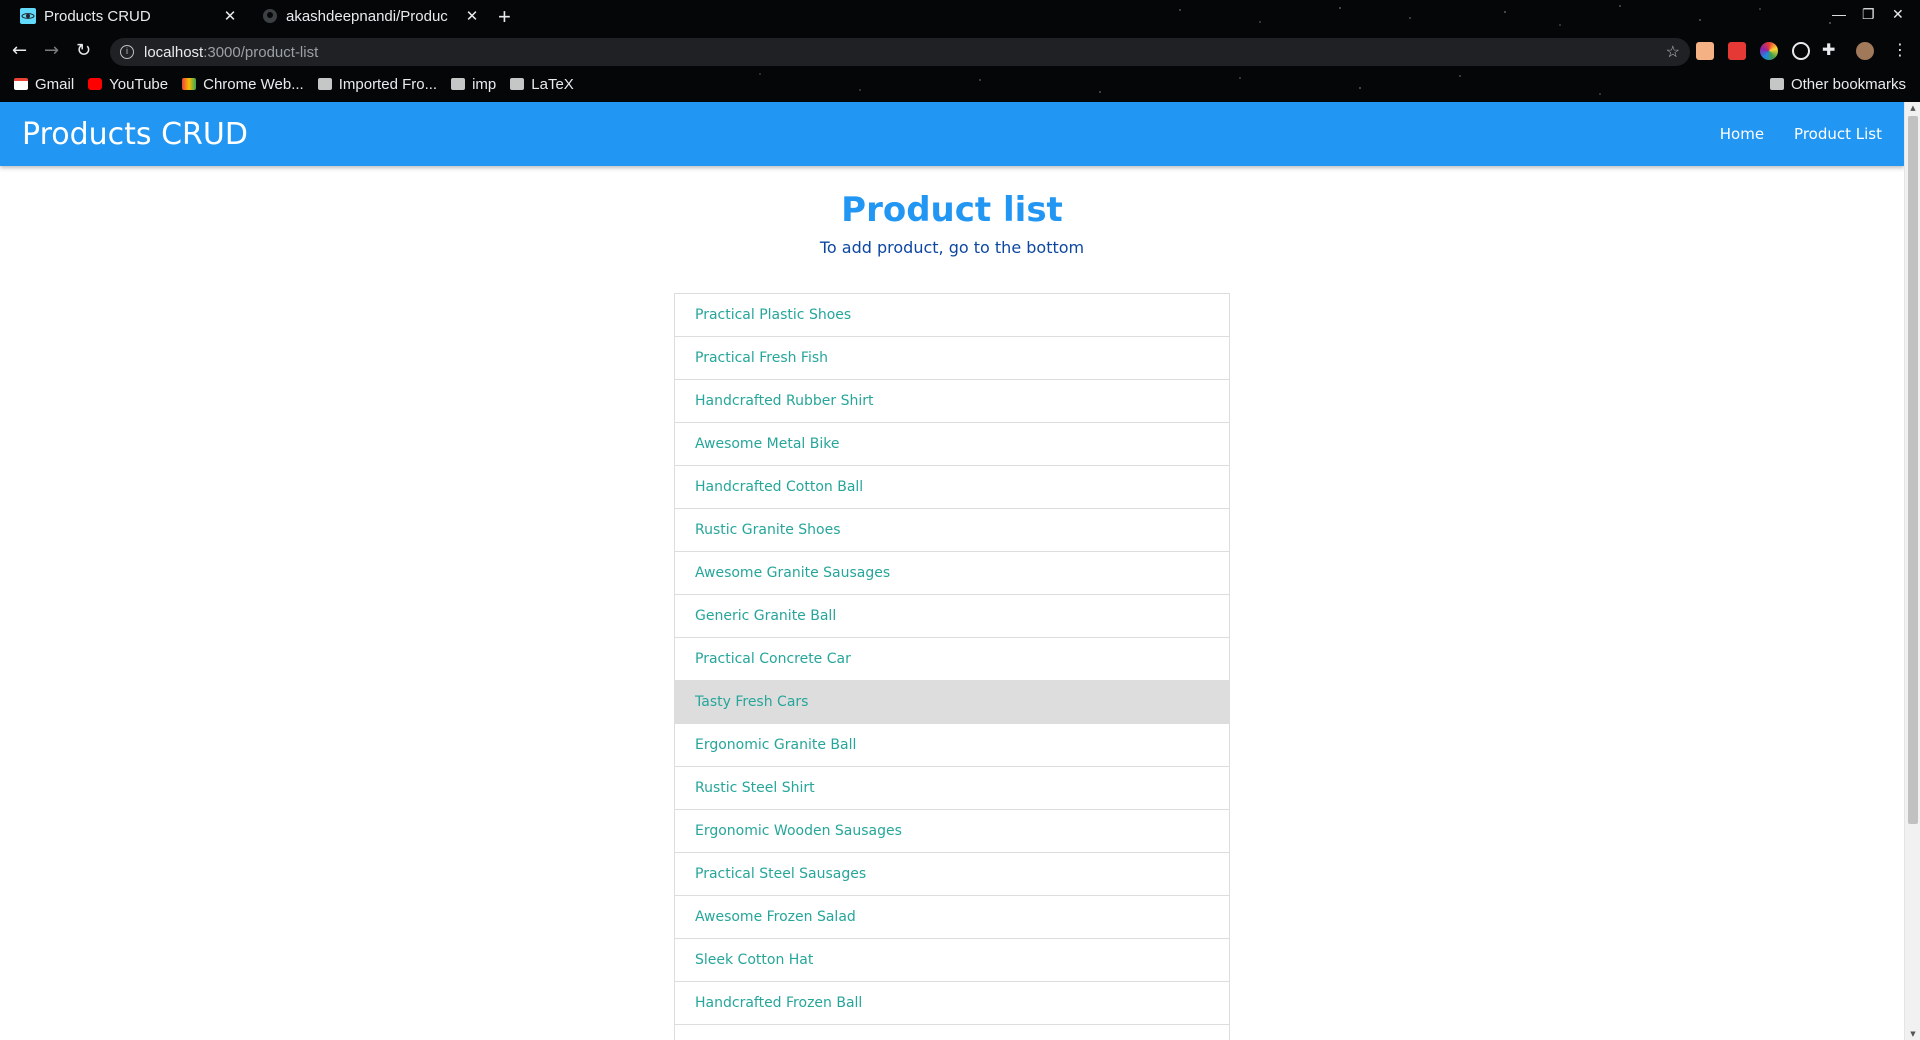  I want to click on product-list-item: Rustic Steel Shirt, so click(952, 788).